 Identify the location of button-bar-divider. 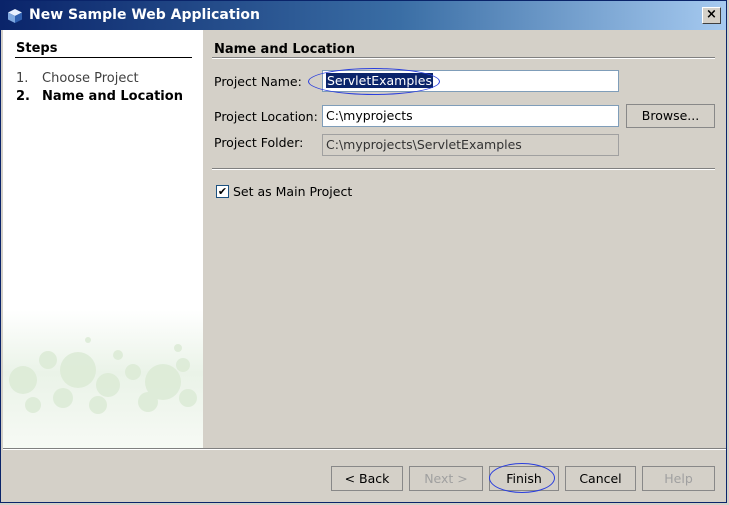
(364, 449).